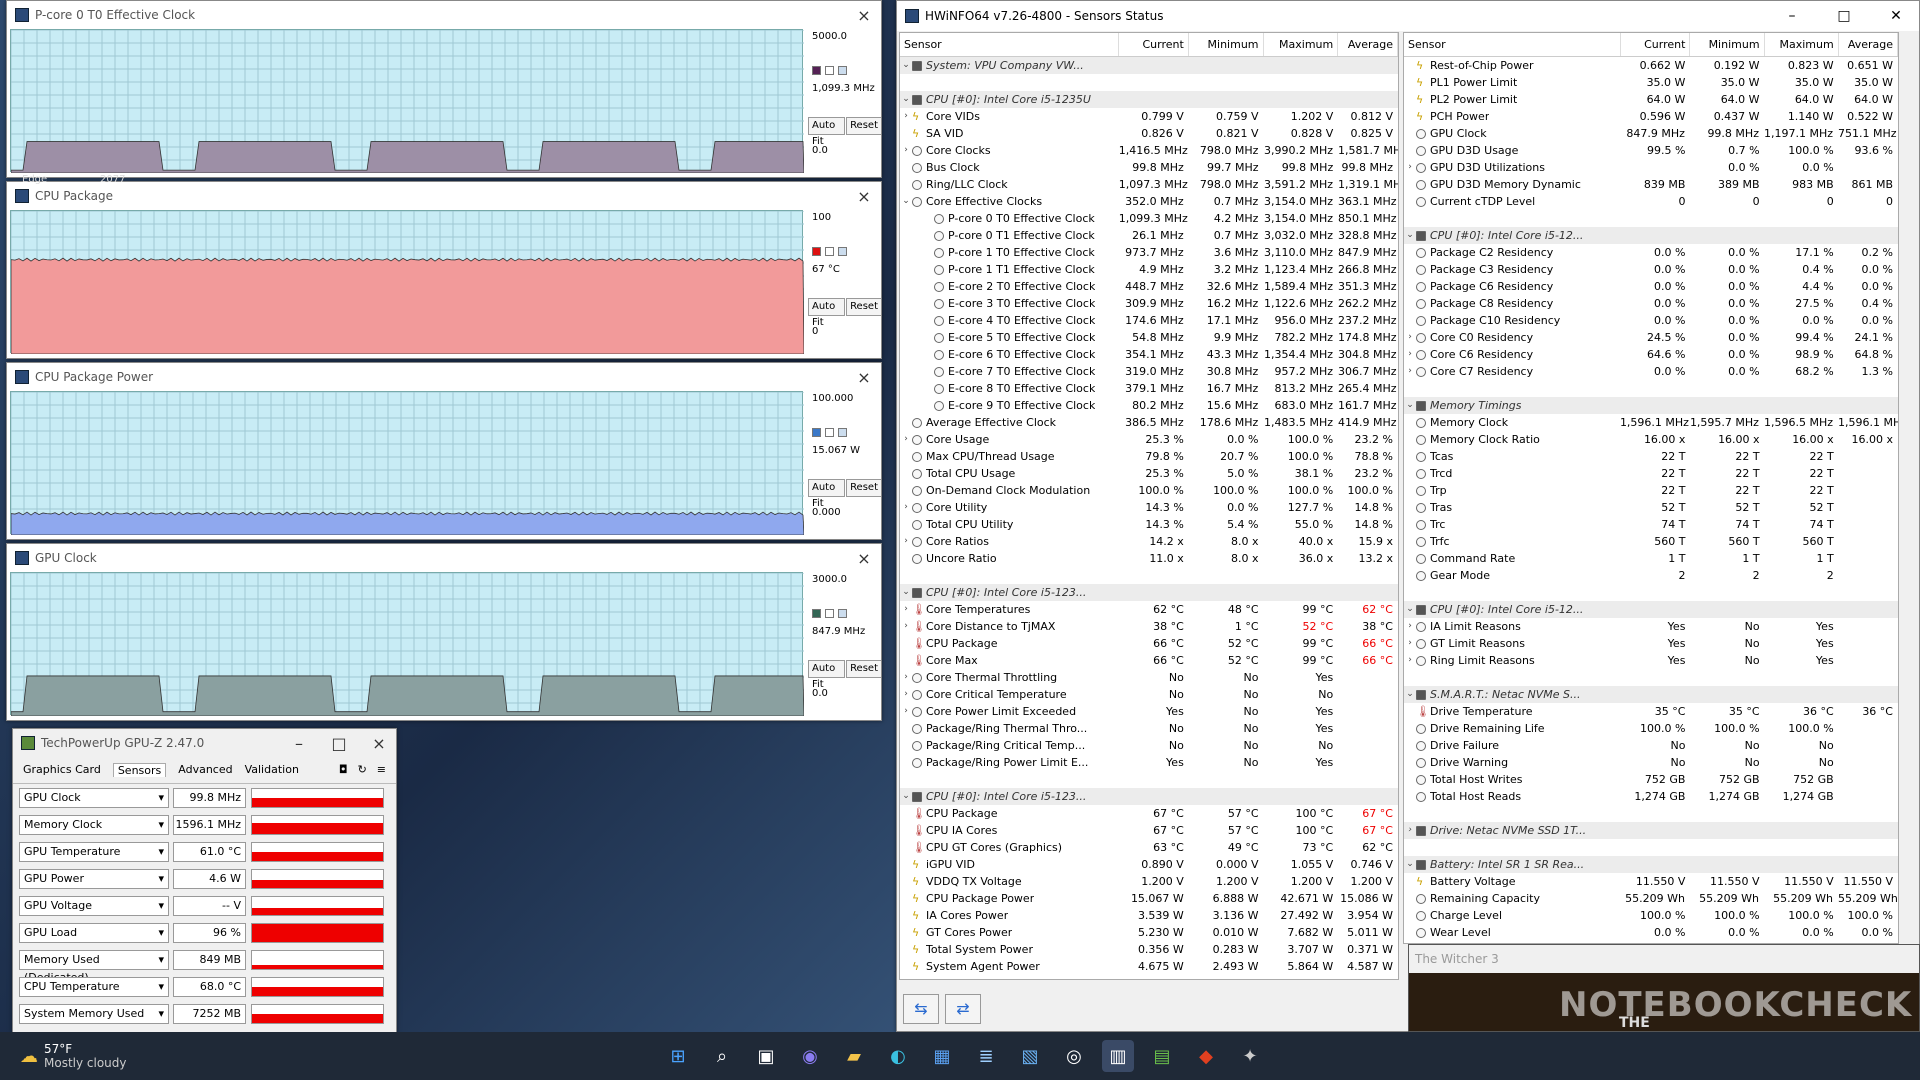 Image resolution: width=1920 pixels, height=1080 pixels. Describe the element at coordinates (1149, 609) in the screenshot. I see `sensor-row: › 🌡︎ Core Temperatures 62 °C 48 °C 99 °C 62 °C` at that location.